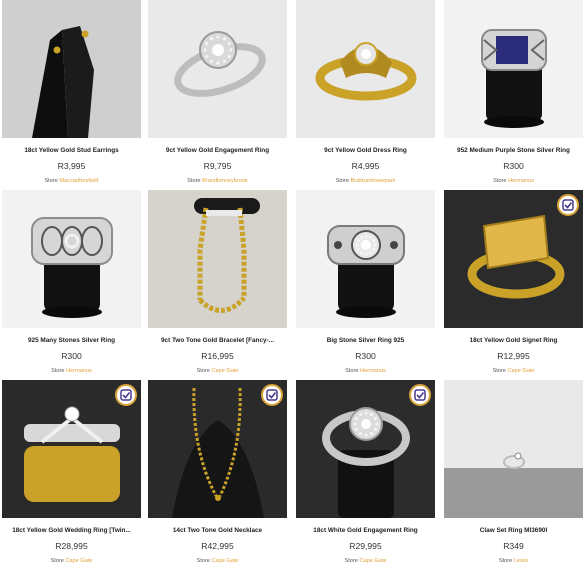 This screenshot has height=564, width=583. What do you see at coordinates (521, 561) in the screenshot?
I see `store-link: Lewis` at bounding box center [521, 561].